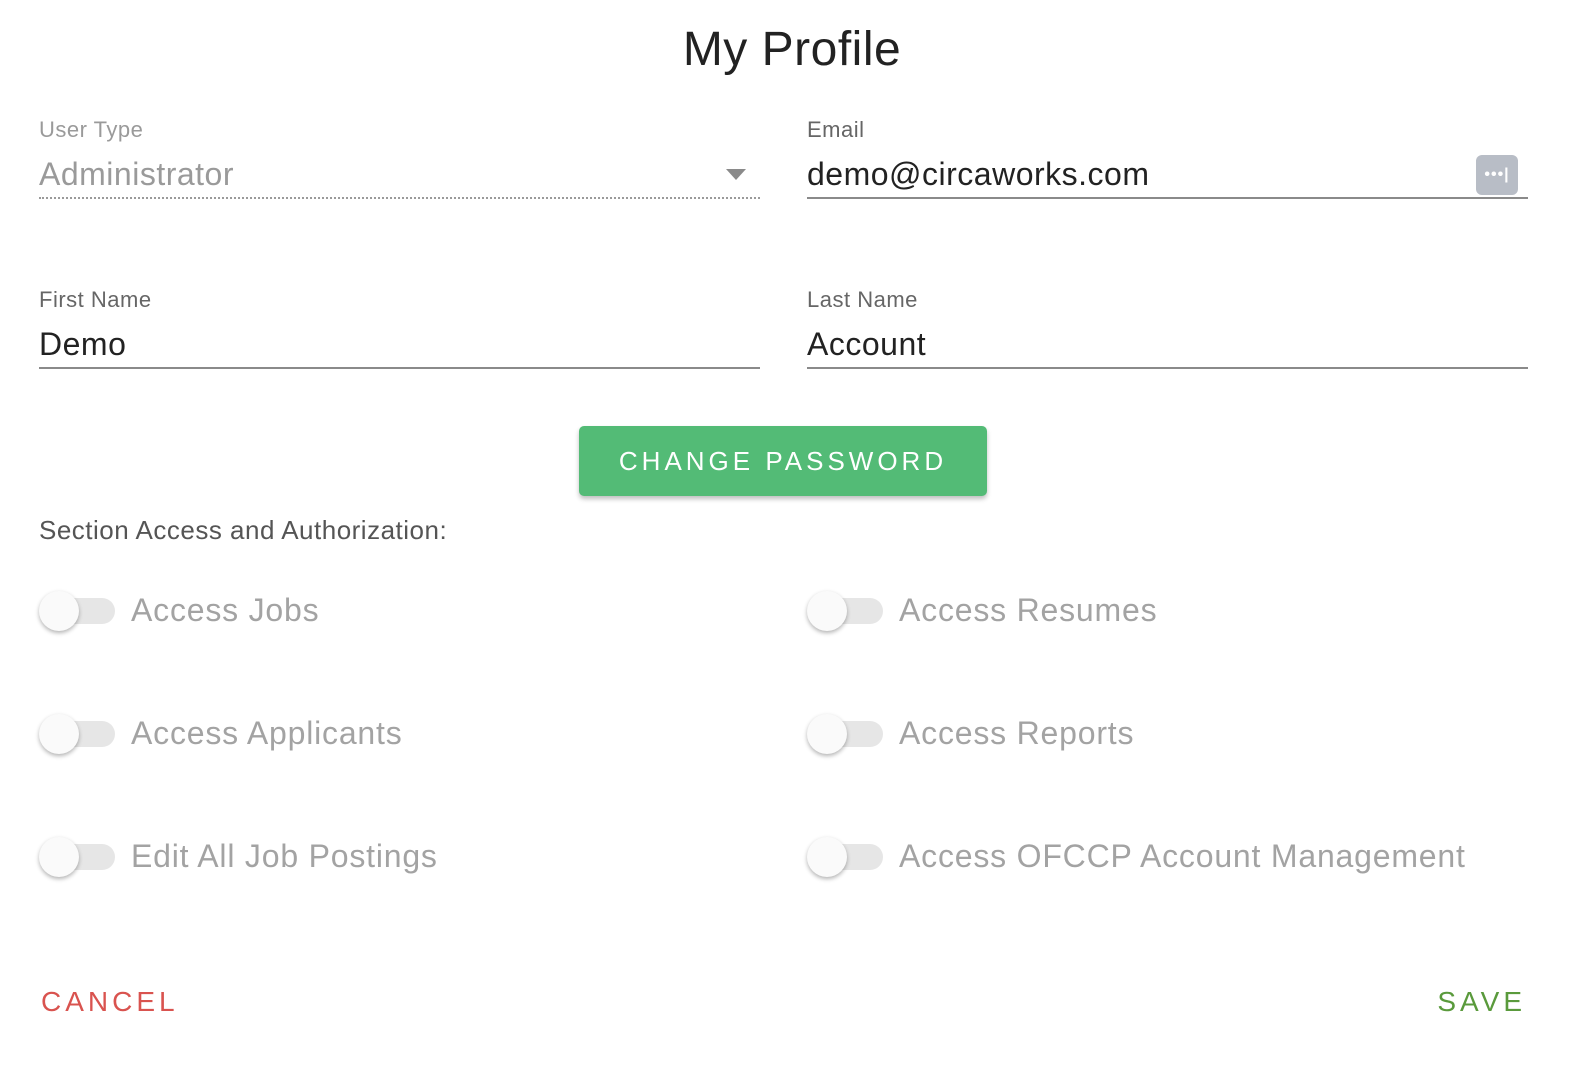  Describe the element at coordinates (399, 345) in the screenshot. I see `first-name-input: Demo` at that location.